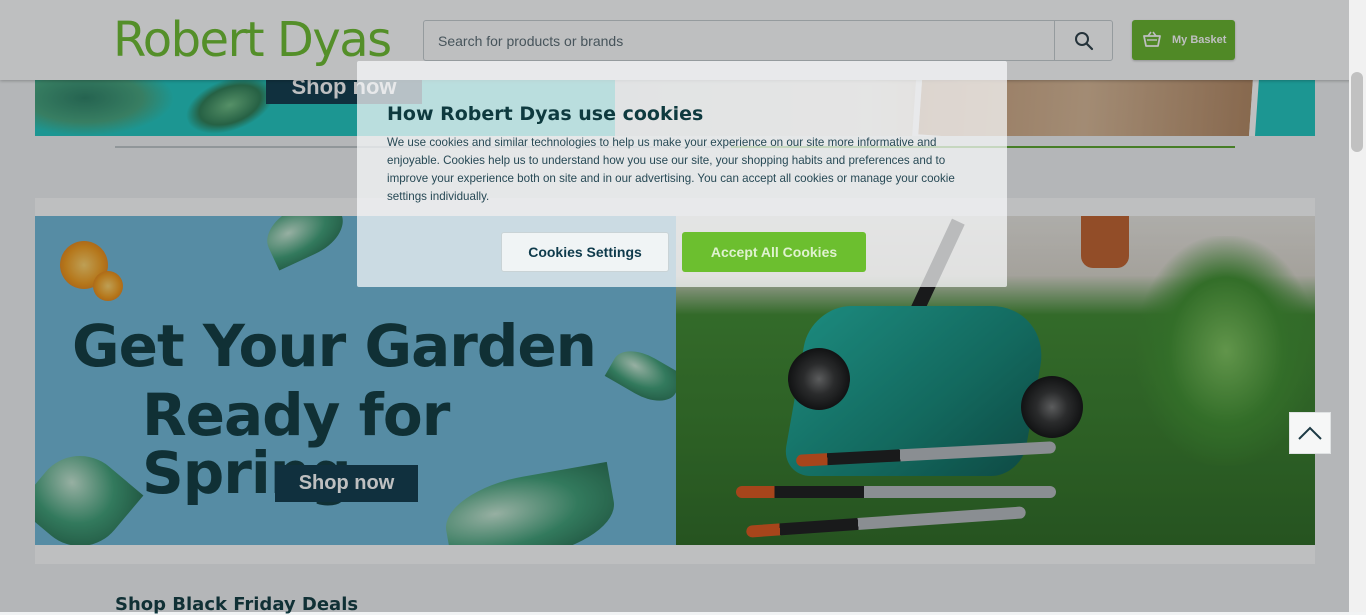 Image resolution: width=1366 pixels, height=615 pixels. I want to click on scrollbar-thumb, so click(1357, 112).